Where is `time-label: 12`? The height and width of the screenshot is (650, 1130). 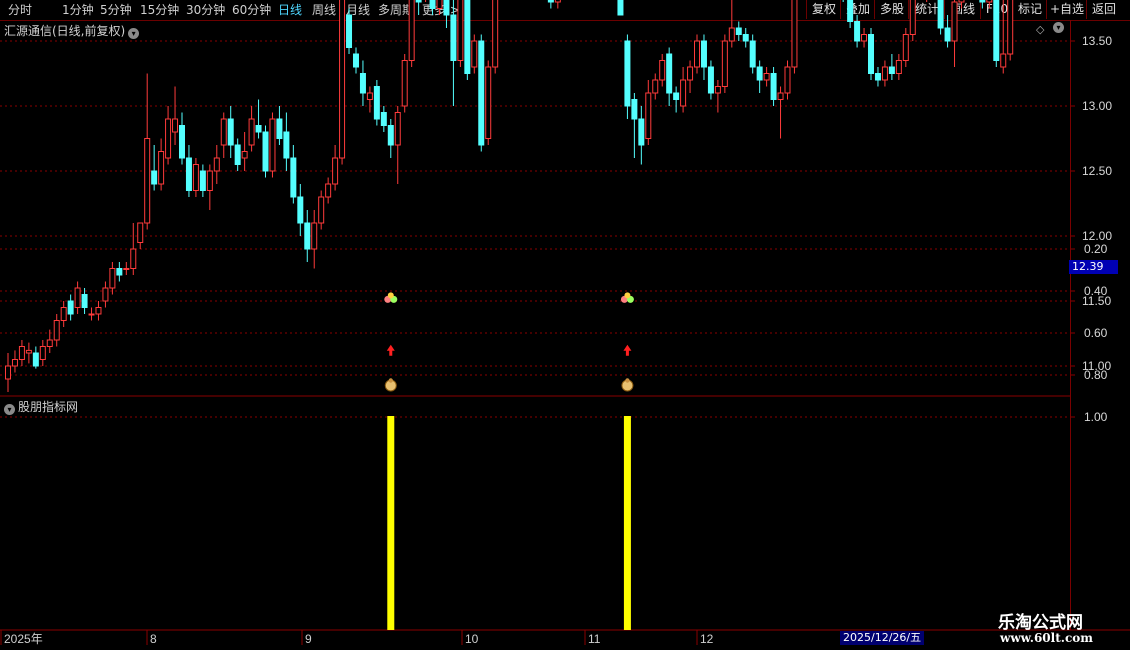
time-label: 12 is located at coordinates (707, 639).